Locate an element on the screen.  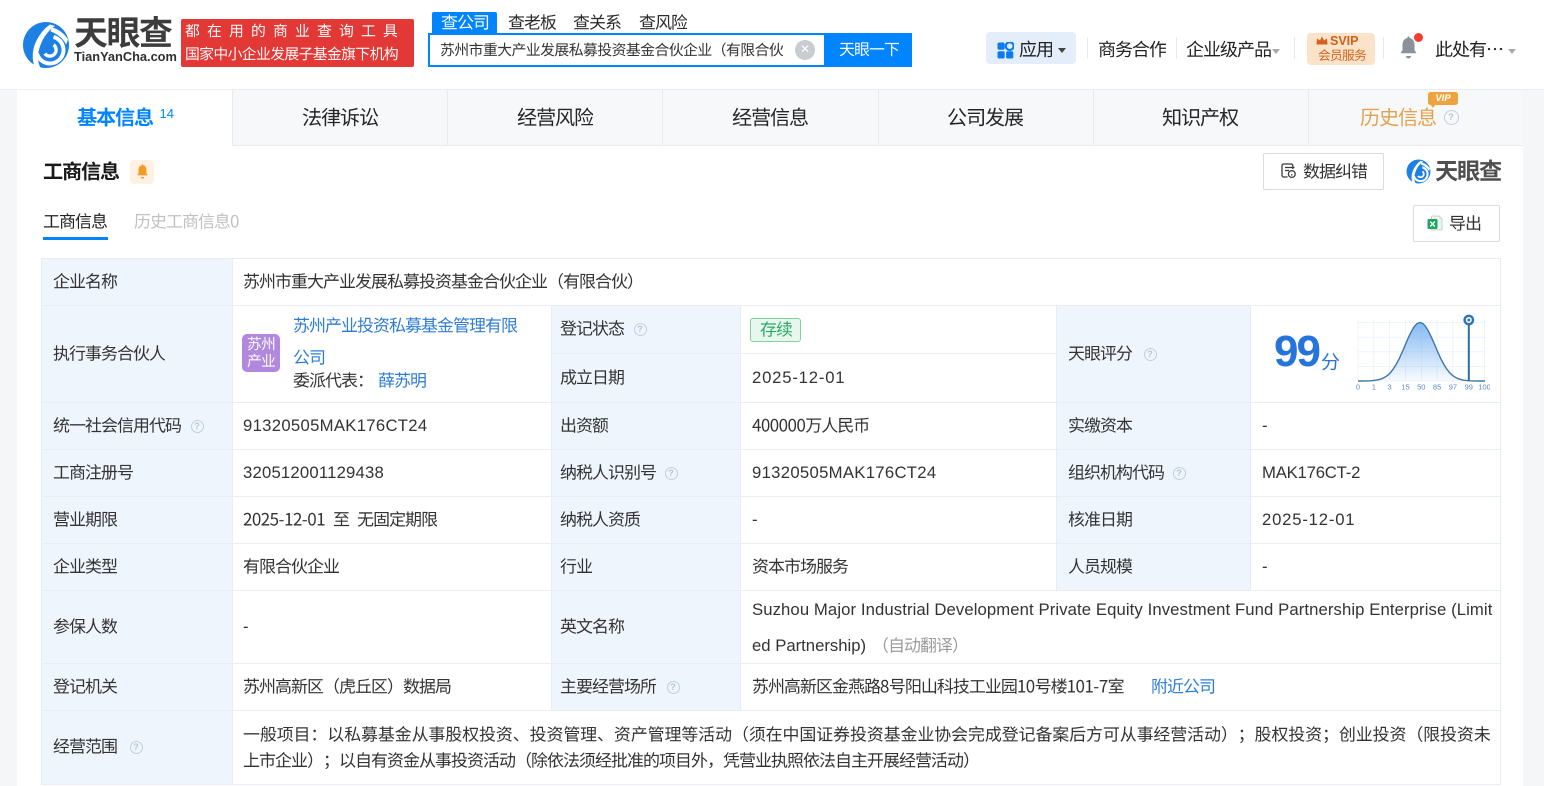
svg-text: 0 is located at coordinates (1358, 387).